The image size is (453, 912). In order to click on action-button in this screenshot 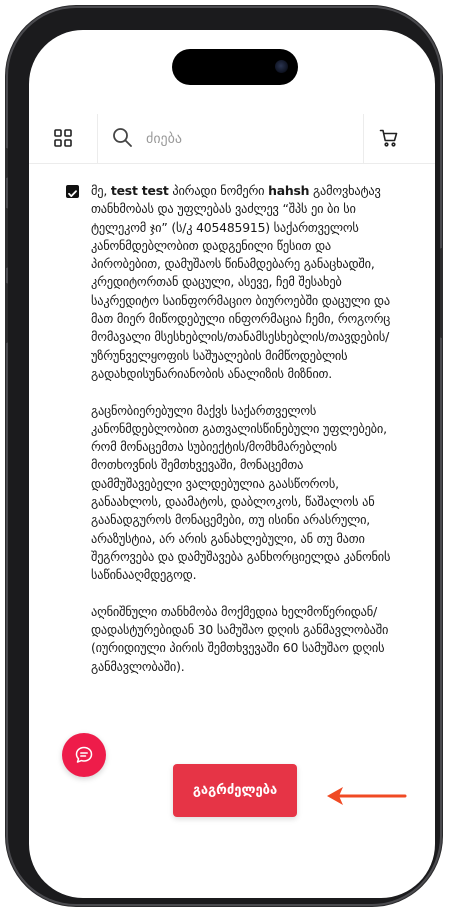, I will do `click(6, 163)`.